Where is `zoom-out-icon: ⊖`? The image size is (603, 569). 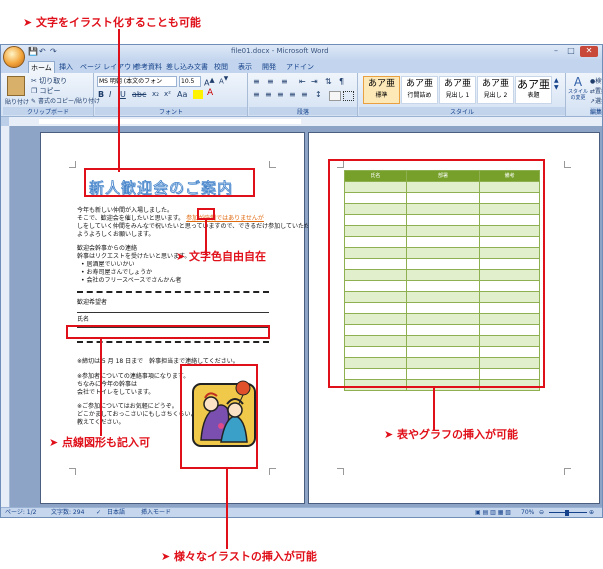 zoom-out-icon: ⊖ is located at coordinates (541, 512).